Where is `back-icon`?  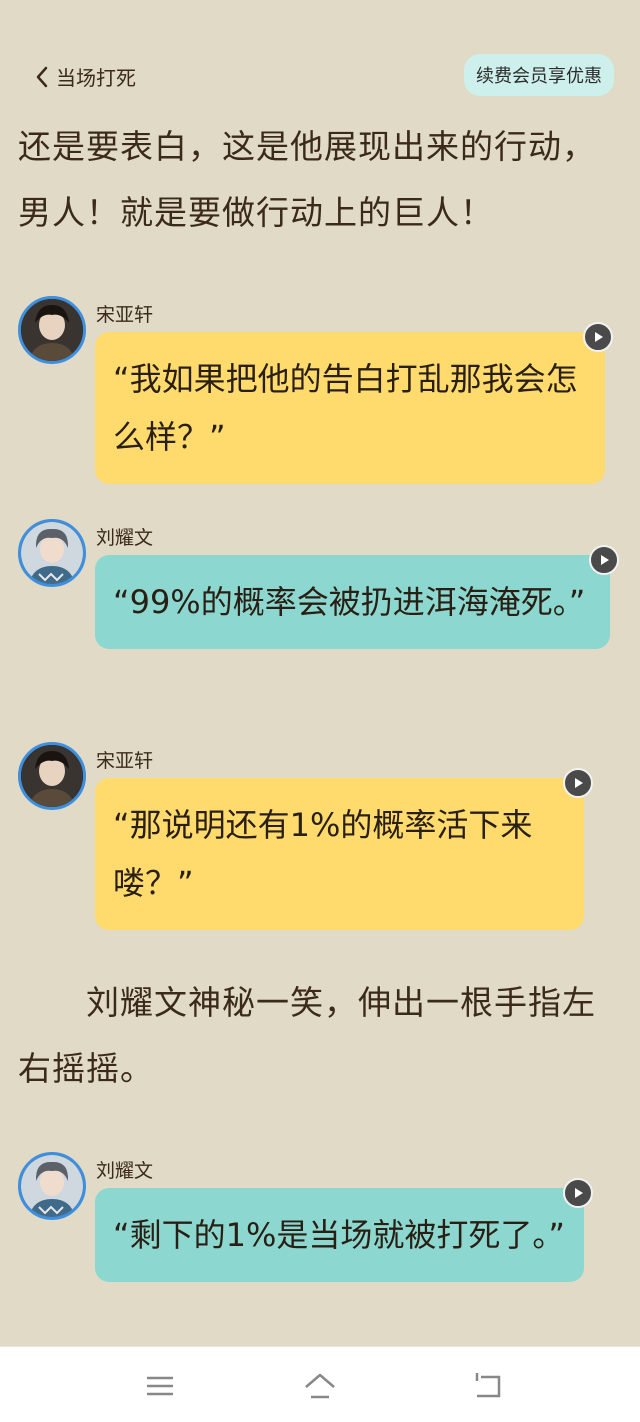 back-icon is located at coordinates (488, 1385).